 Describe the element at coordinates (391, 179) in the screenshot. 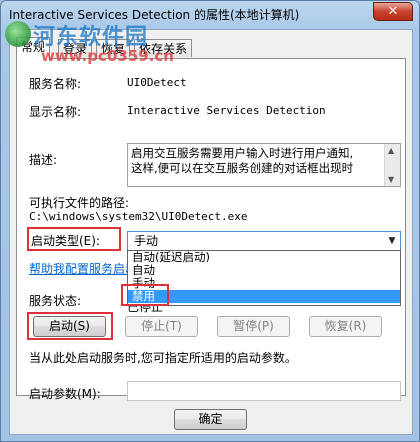

I see `scroll-down-icon: ▼` at that location.